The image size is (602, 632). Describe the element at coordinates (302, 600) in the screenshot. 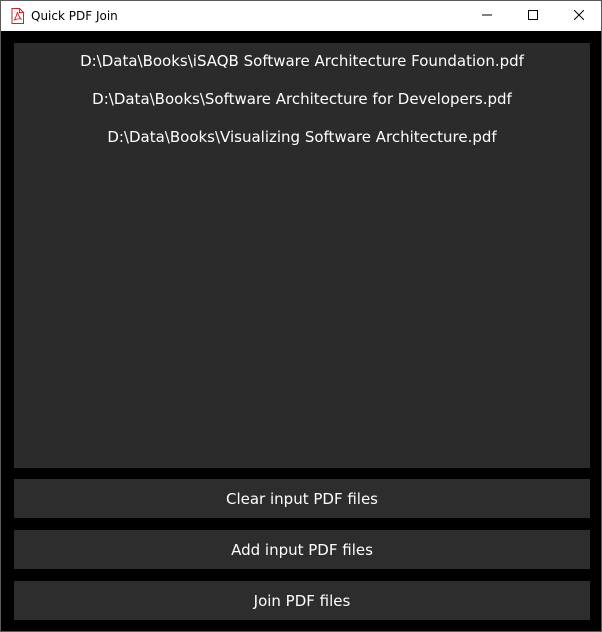

I see `join-pdf-files-button: Join PDF files` at that location.